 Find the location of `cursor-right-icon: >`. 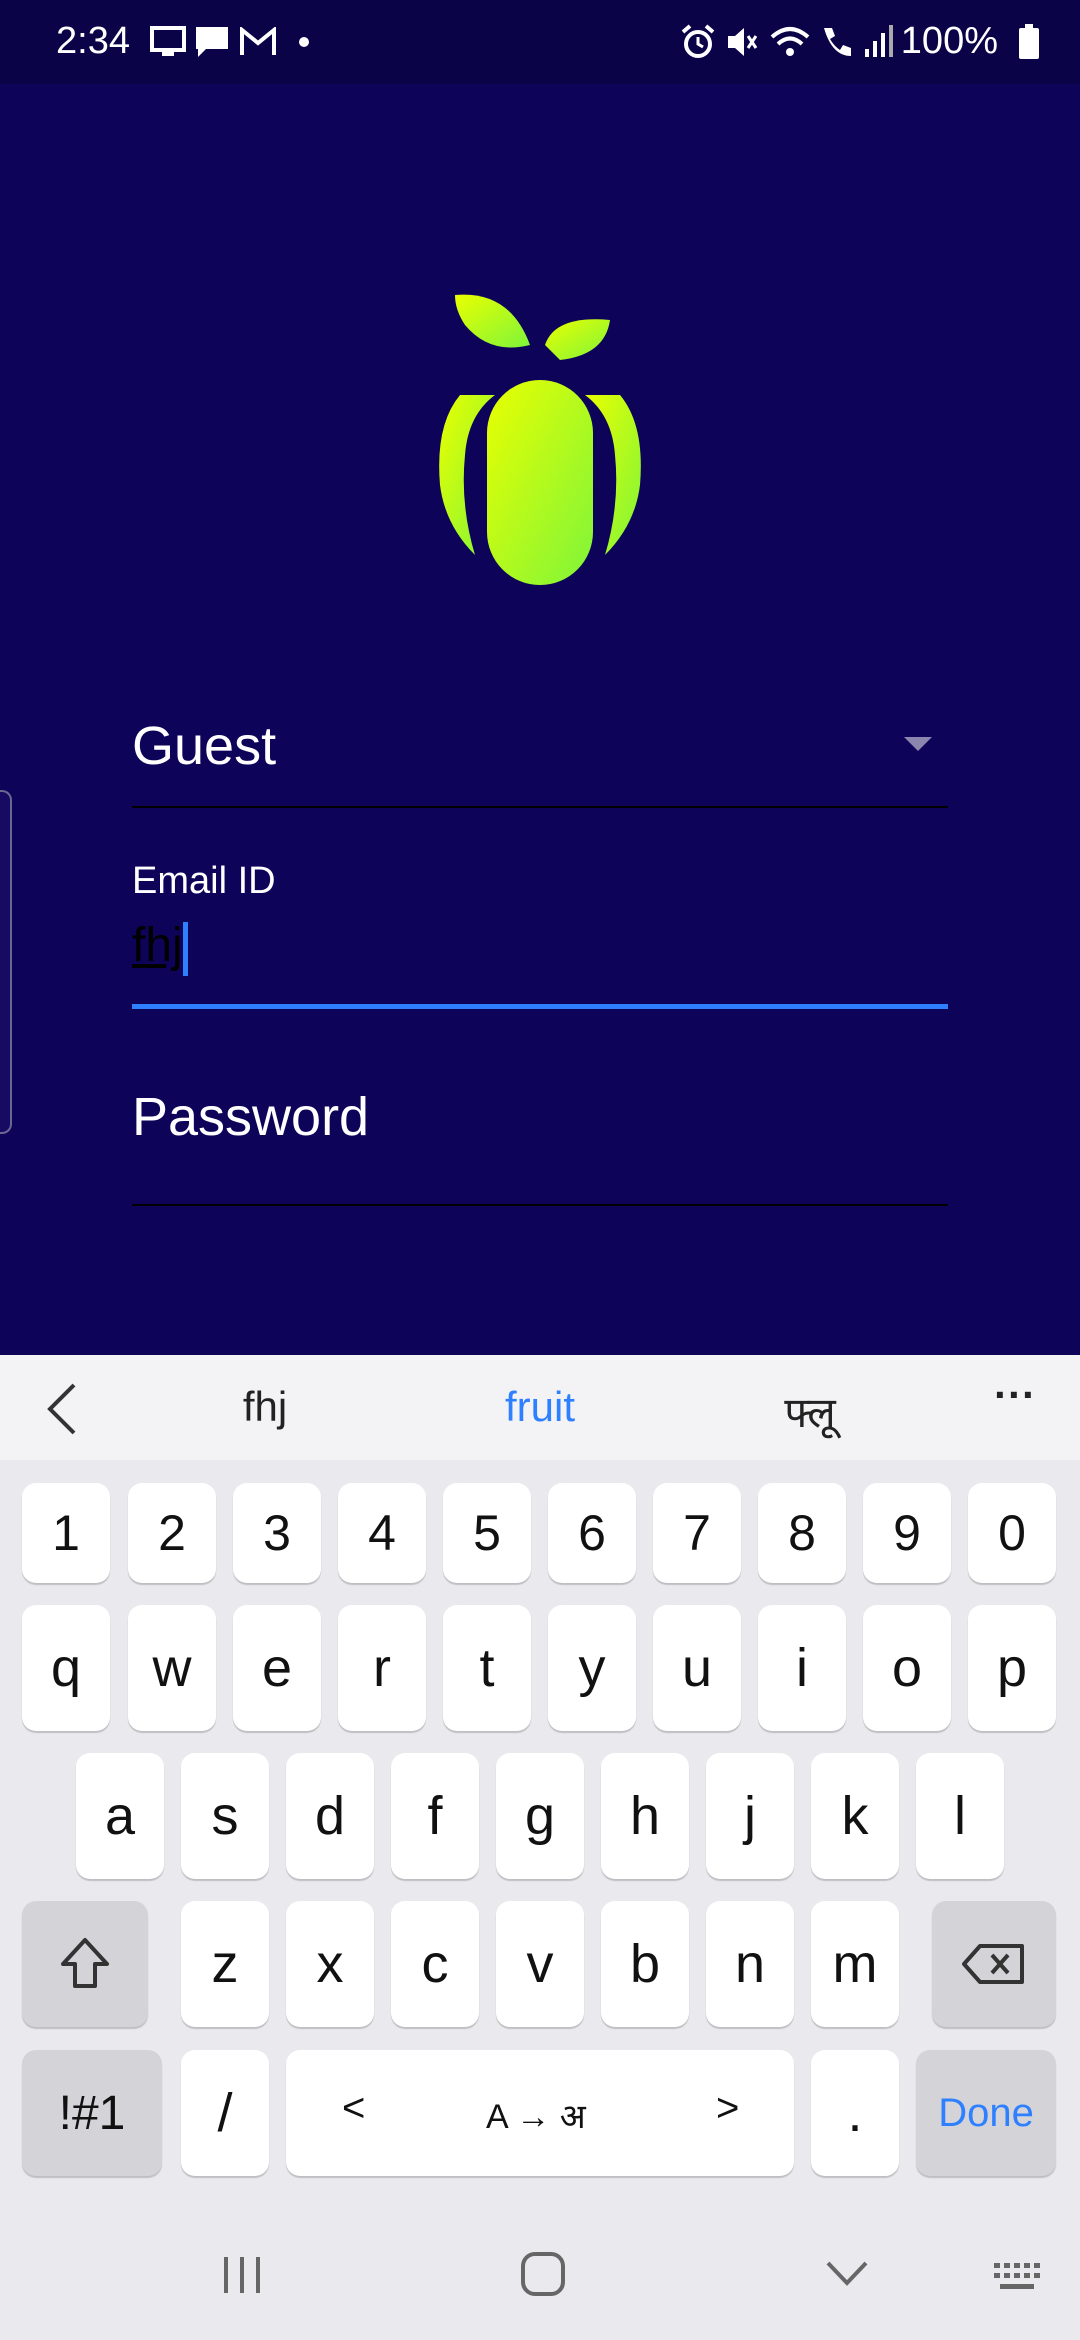

cursor-right-icon: > is located at coordinates (727, 2108).